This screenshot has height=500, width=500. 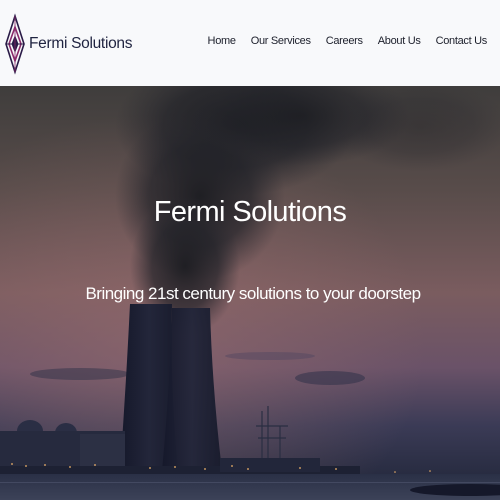 I want to click on nav-link-contact-us: Contact Us, so click(x=462, y=41).